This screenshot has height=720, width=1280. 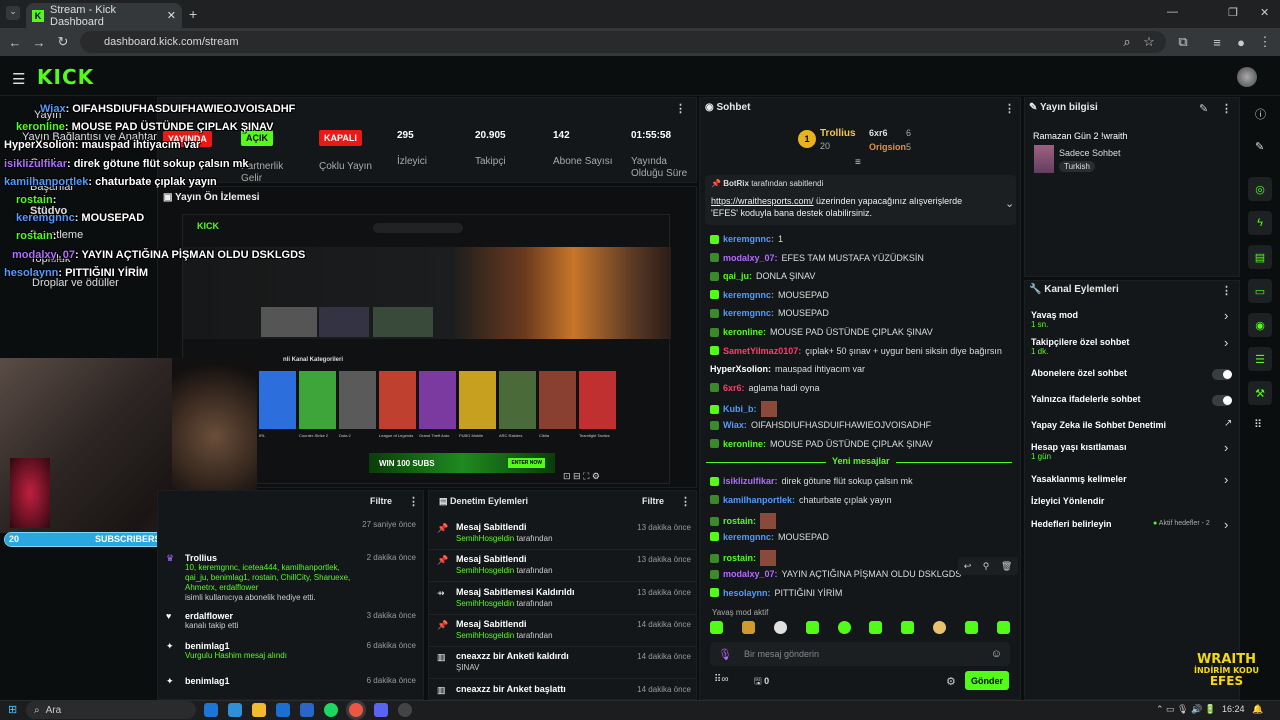 I want to click on external-link-icon: ↗, so click(x=1228, y=423).